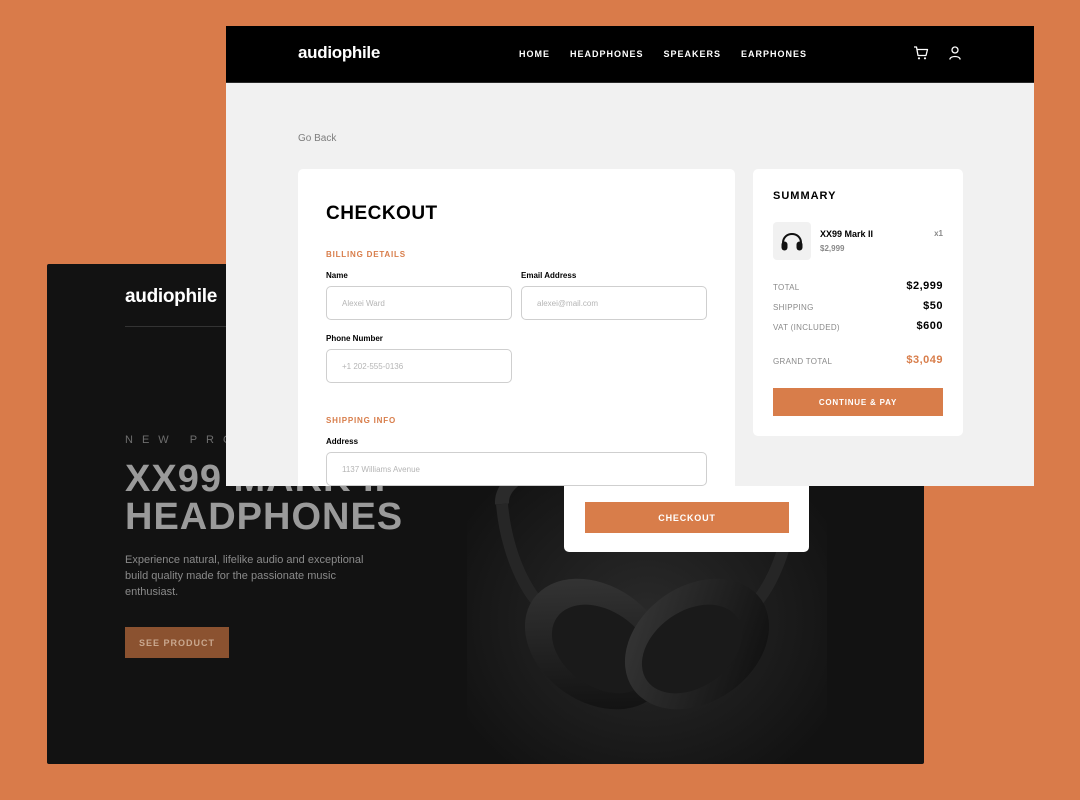 The image size is (1080, 800). I want to click on shipping-value: $50, so click(933, 306).